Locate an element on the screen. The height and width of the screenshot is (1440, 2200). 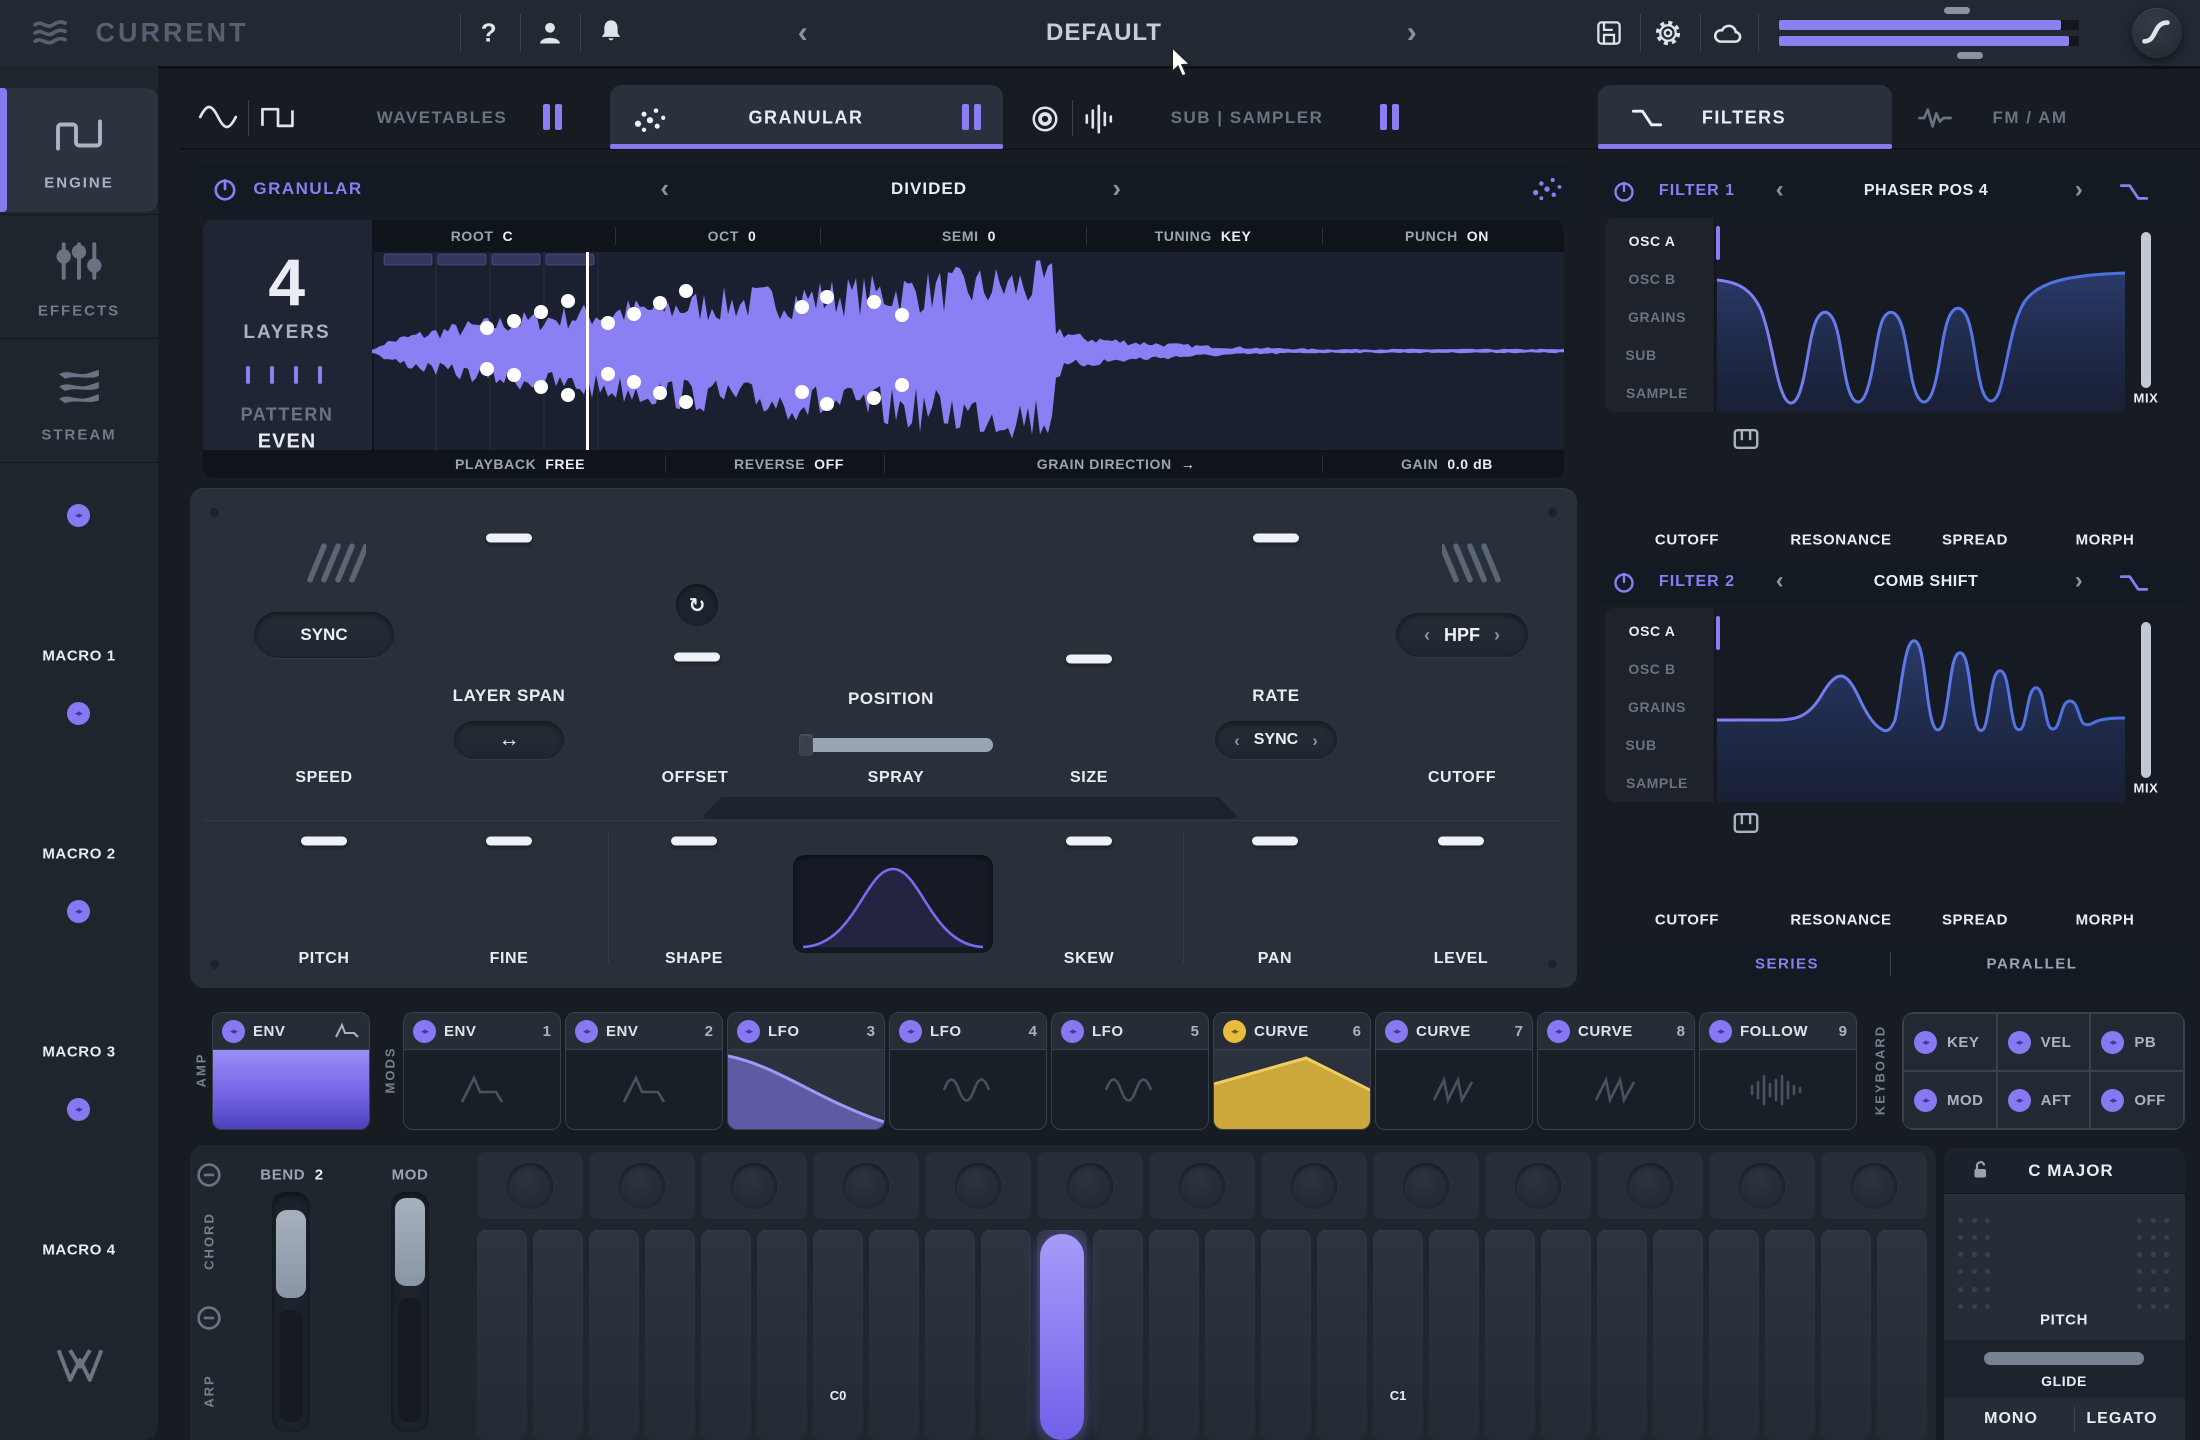
filter2-mix-slider is located at coordinates (2146, 700).